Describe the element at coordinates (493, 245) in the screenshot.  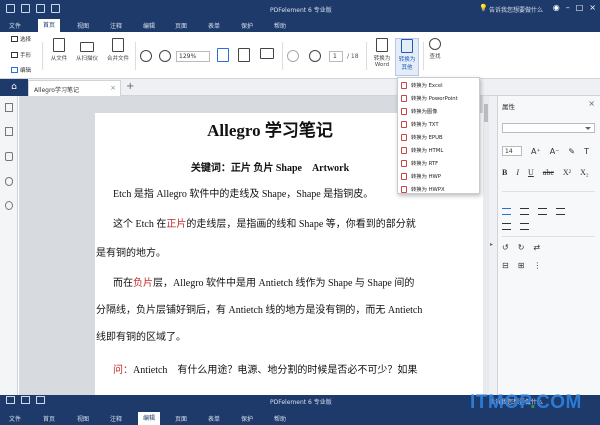
I see `panel-toggle: ▸` at that location.